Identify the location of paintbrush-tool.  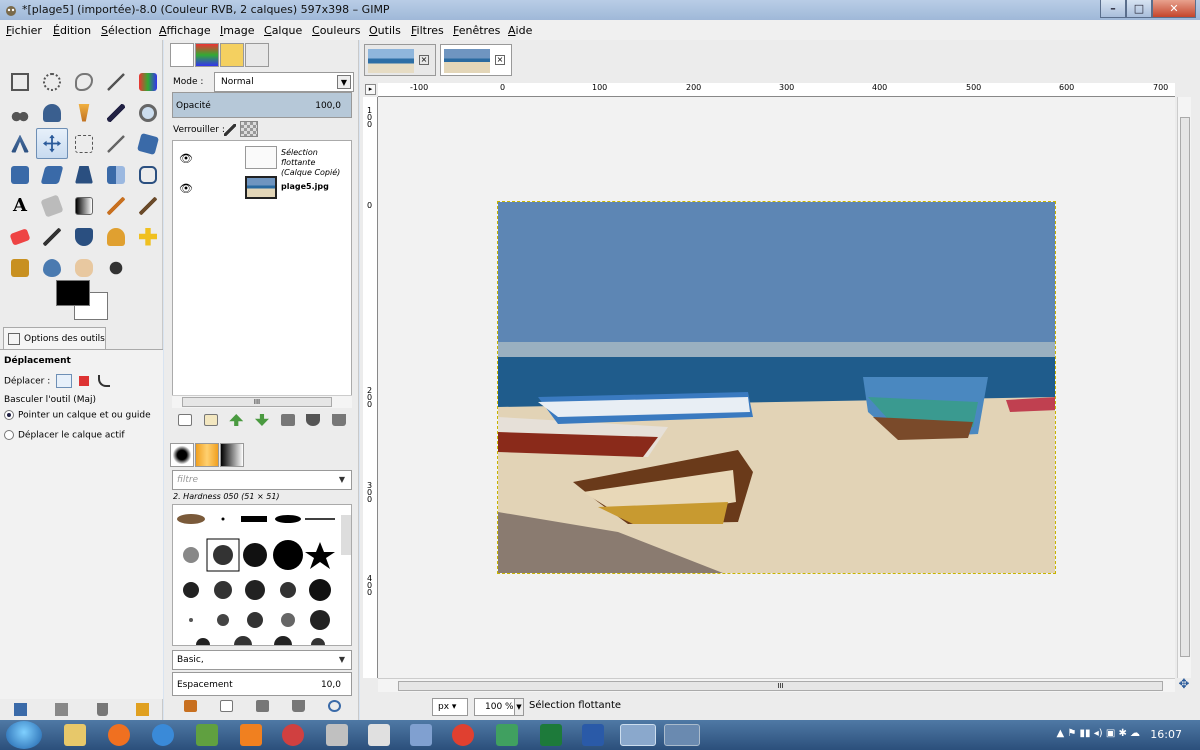
(148, 205).